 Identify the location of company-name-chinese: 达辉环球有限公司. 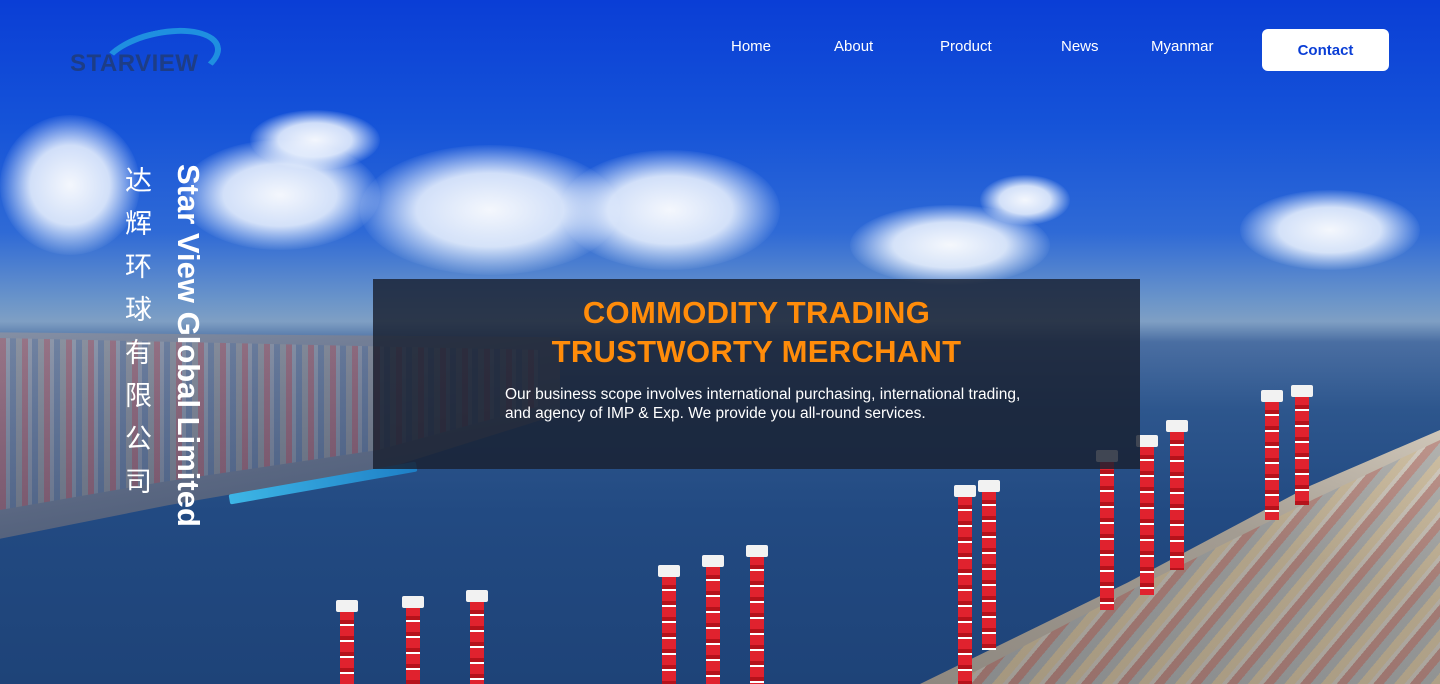
(135, 338).